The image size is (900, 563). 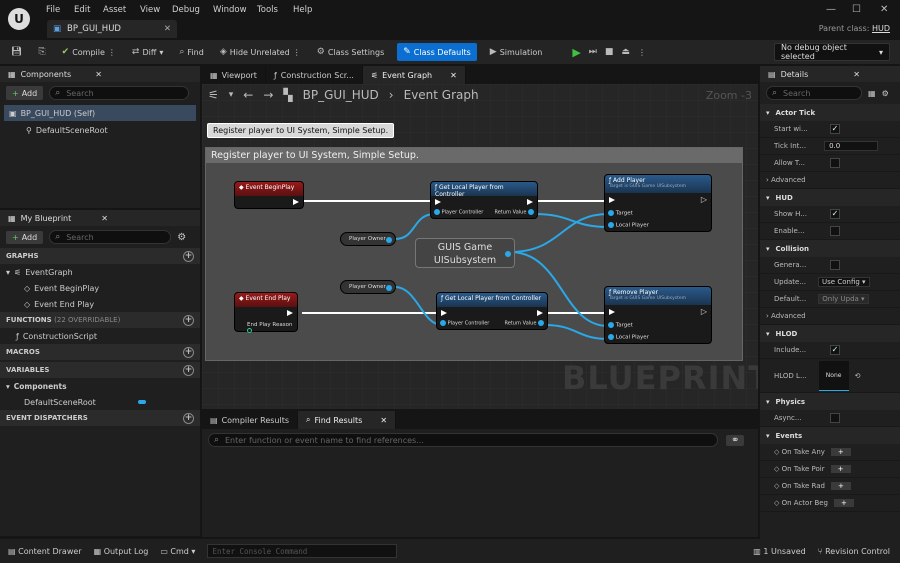 What do you see at coordinates (465, 253) in the screenshot?
I see `node-uisubsystem: GUIS Game UISubsystem` at bounding box center [465, 253].